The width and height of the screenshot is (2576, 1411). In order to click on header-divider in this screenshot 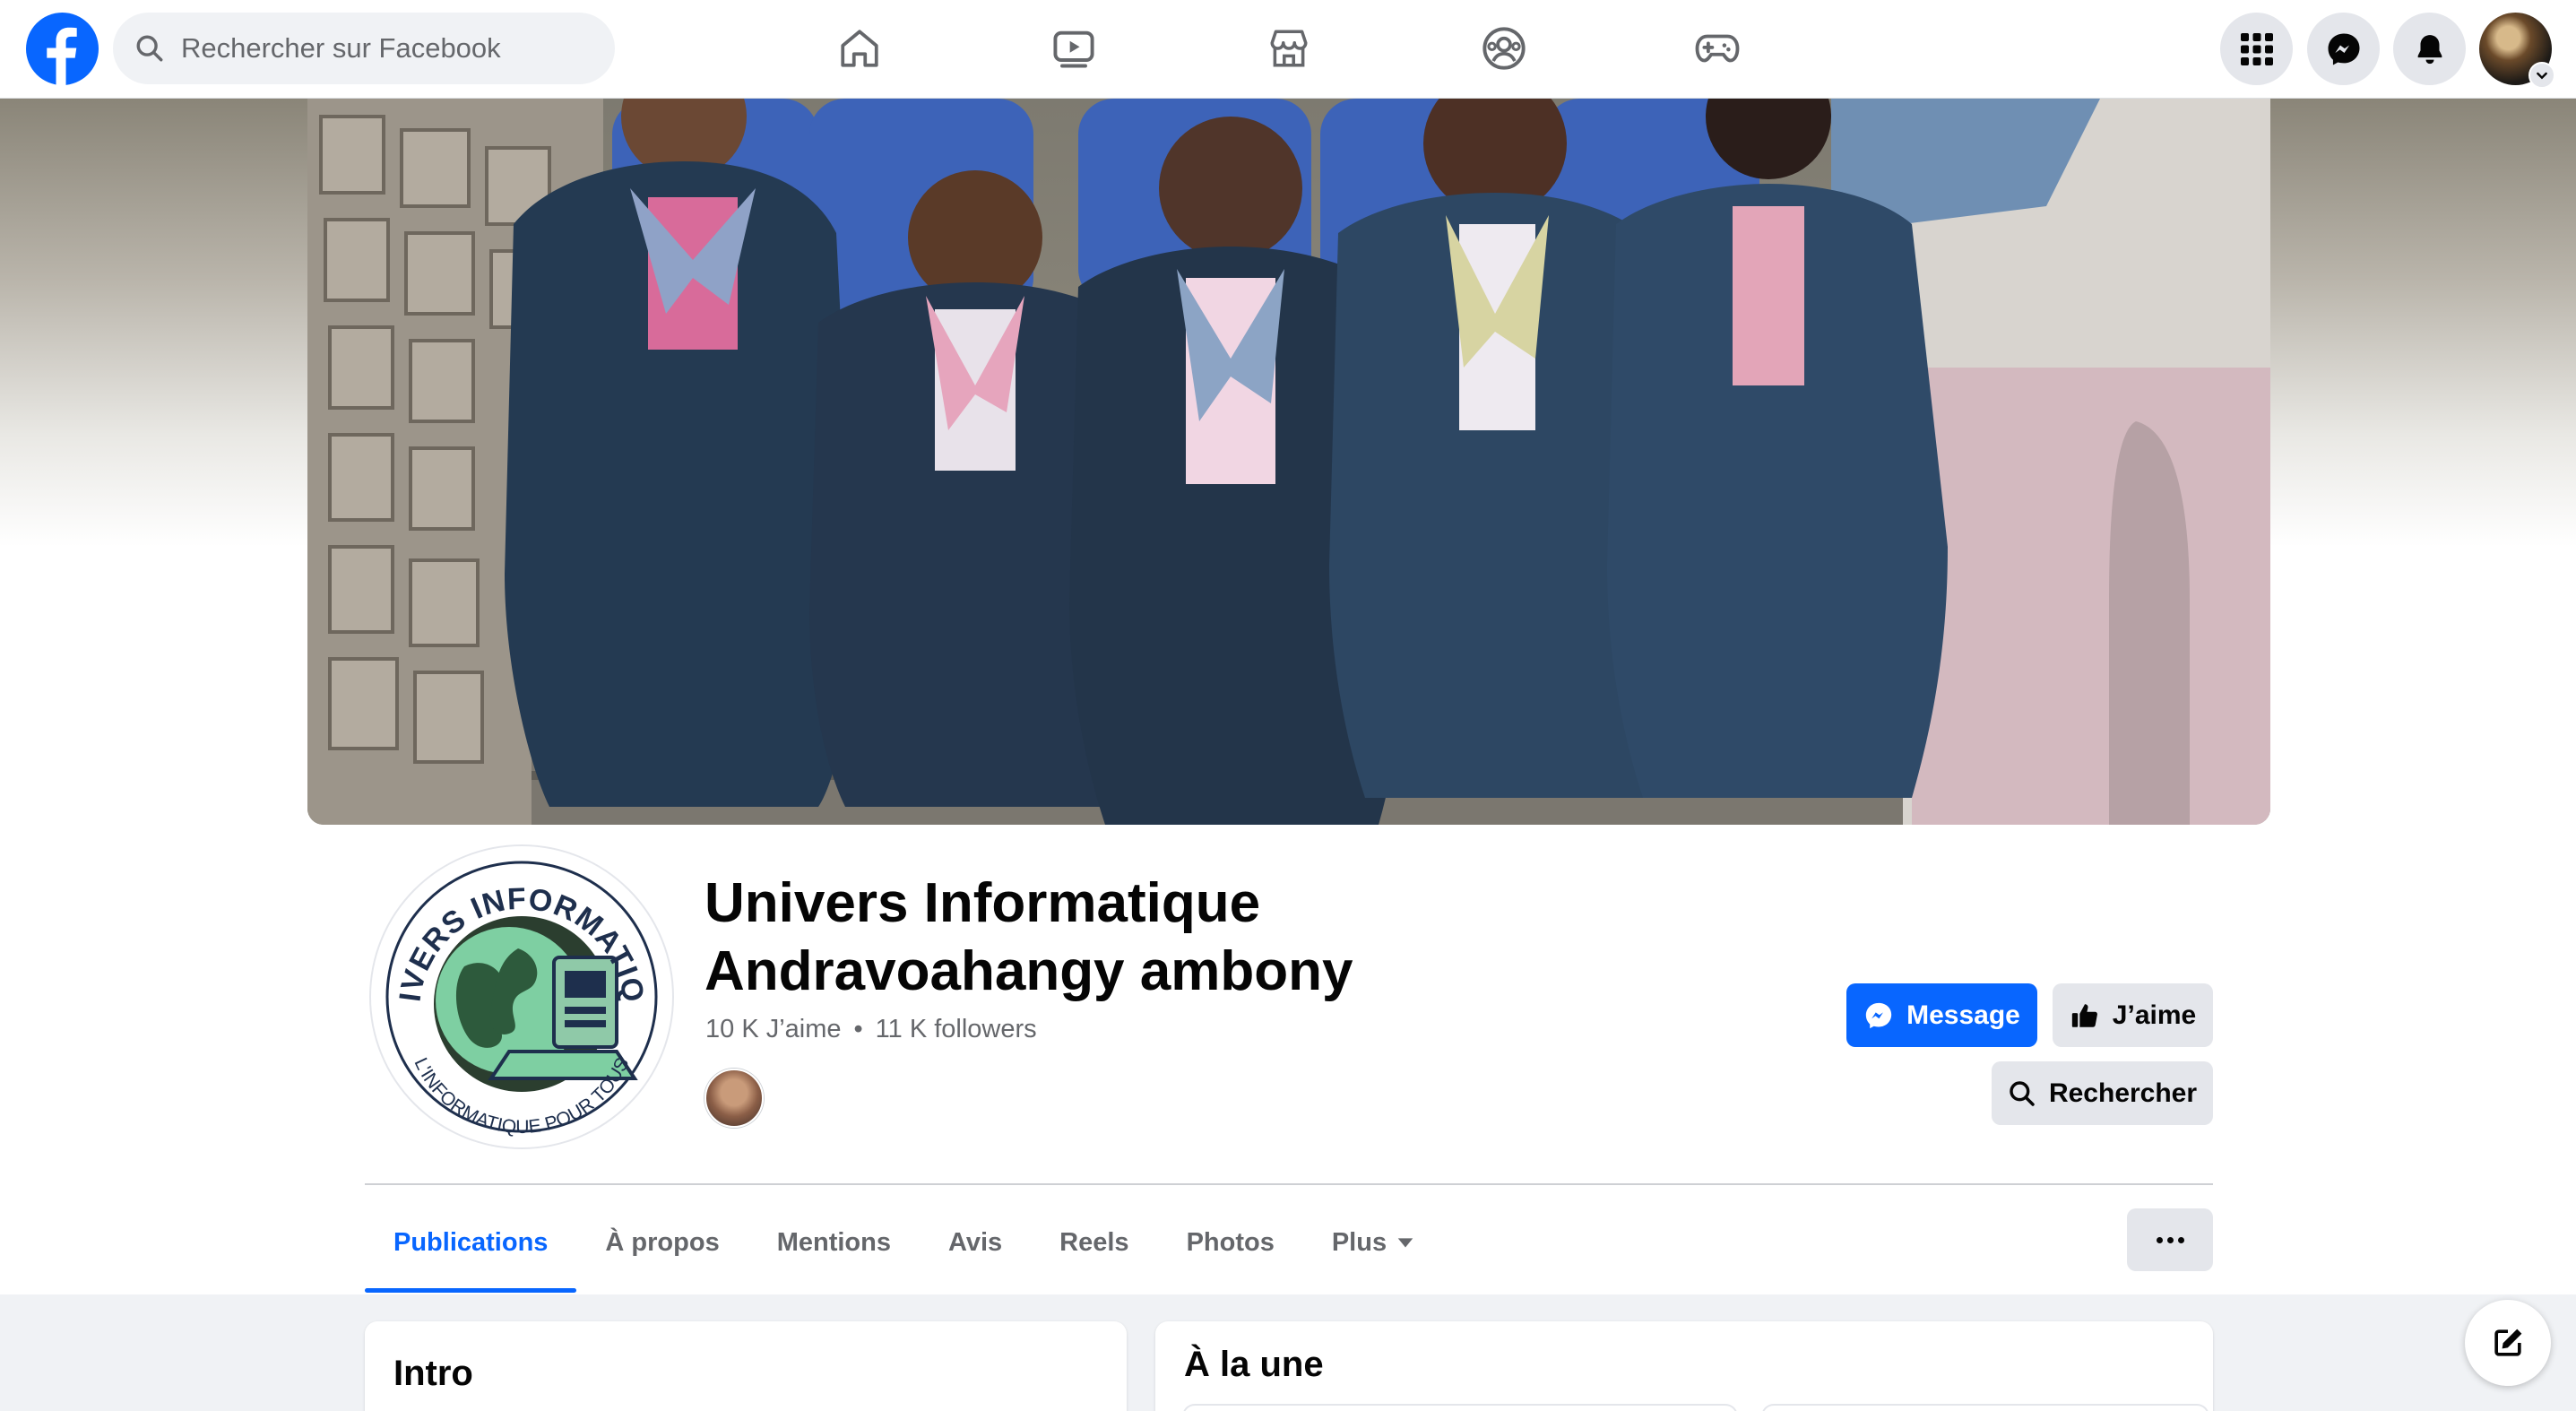, I will do `click(1289, 1184)`.